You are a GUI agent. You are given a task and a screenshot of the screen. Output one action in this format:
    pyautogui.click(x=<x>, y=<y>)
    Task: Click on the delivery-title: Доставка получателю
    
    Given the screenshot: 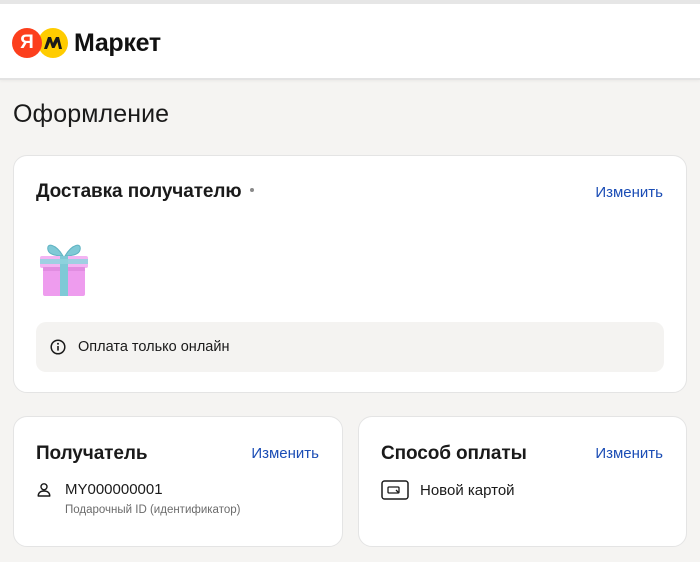 What is the action you would take?
    pyautogui.click(x=145, y=192)
    